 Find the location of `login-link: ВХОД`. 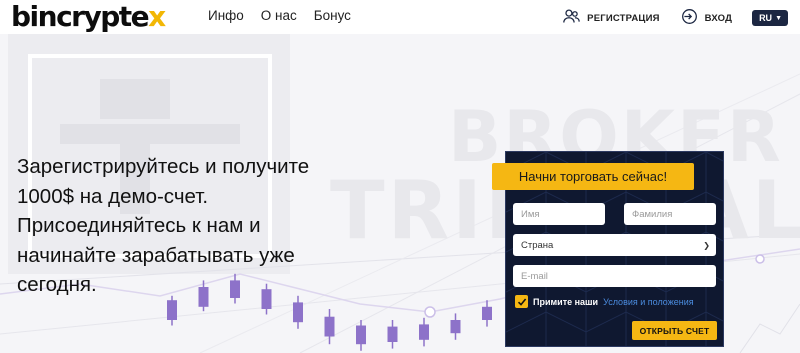

login-link: ВХОД is located at coordinates (706, 18).